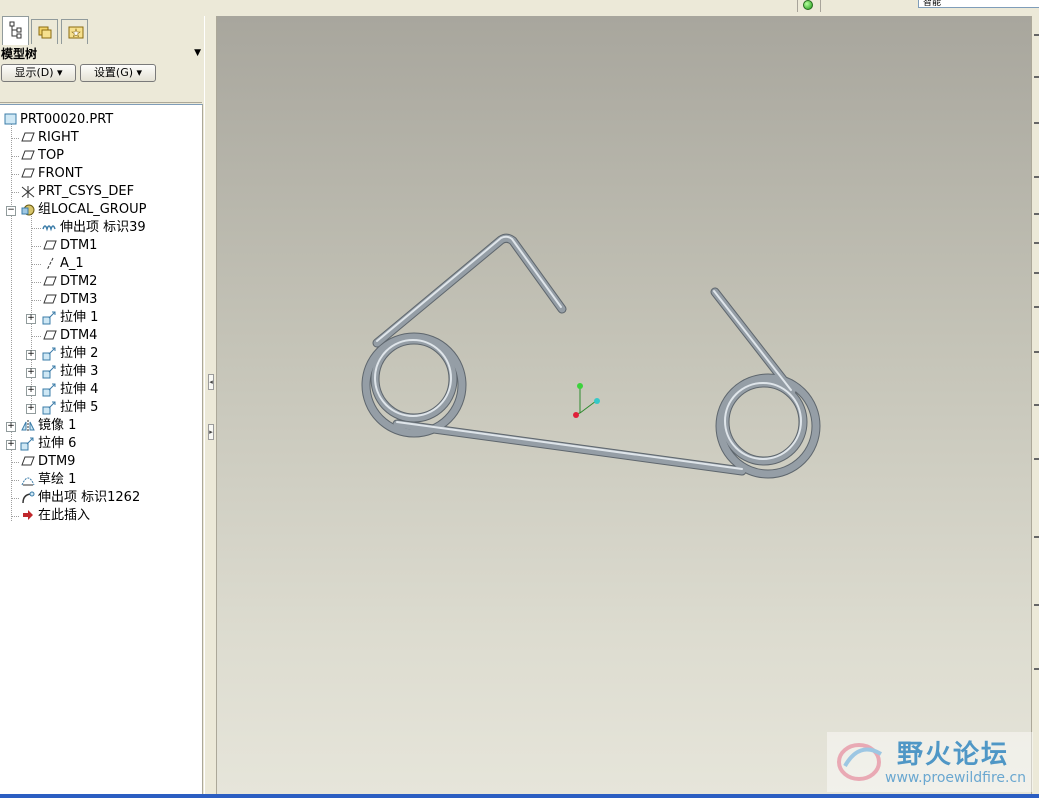 This screenshot has width=1039, height=798. What do you see at coordinates (28, 516) in the screenshot?
I see `insert-here-arrow-icon` at bounding box center [28, 516].